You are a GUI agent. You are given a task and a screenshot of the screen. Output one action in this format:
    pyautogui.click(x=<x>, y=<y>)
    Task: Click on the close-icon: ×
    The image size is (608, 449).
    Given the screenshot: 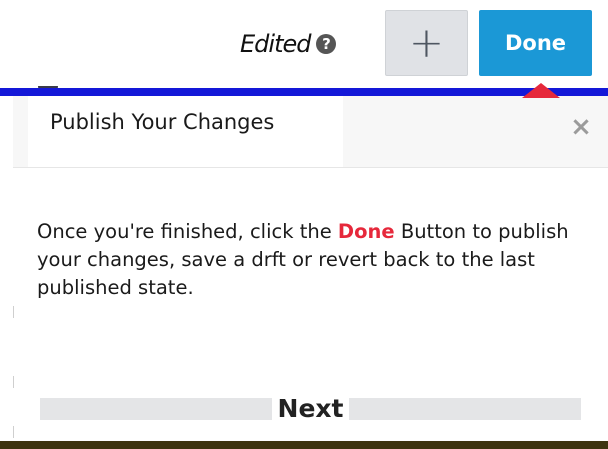 What is the action you would take?
    pyautogui.click(x=581, y=127)
    